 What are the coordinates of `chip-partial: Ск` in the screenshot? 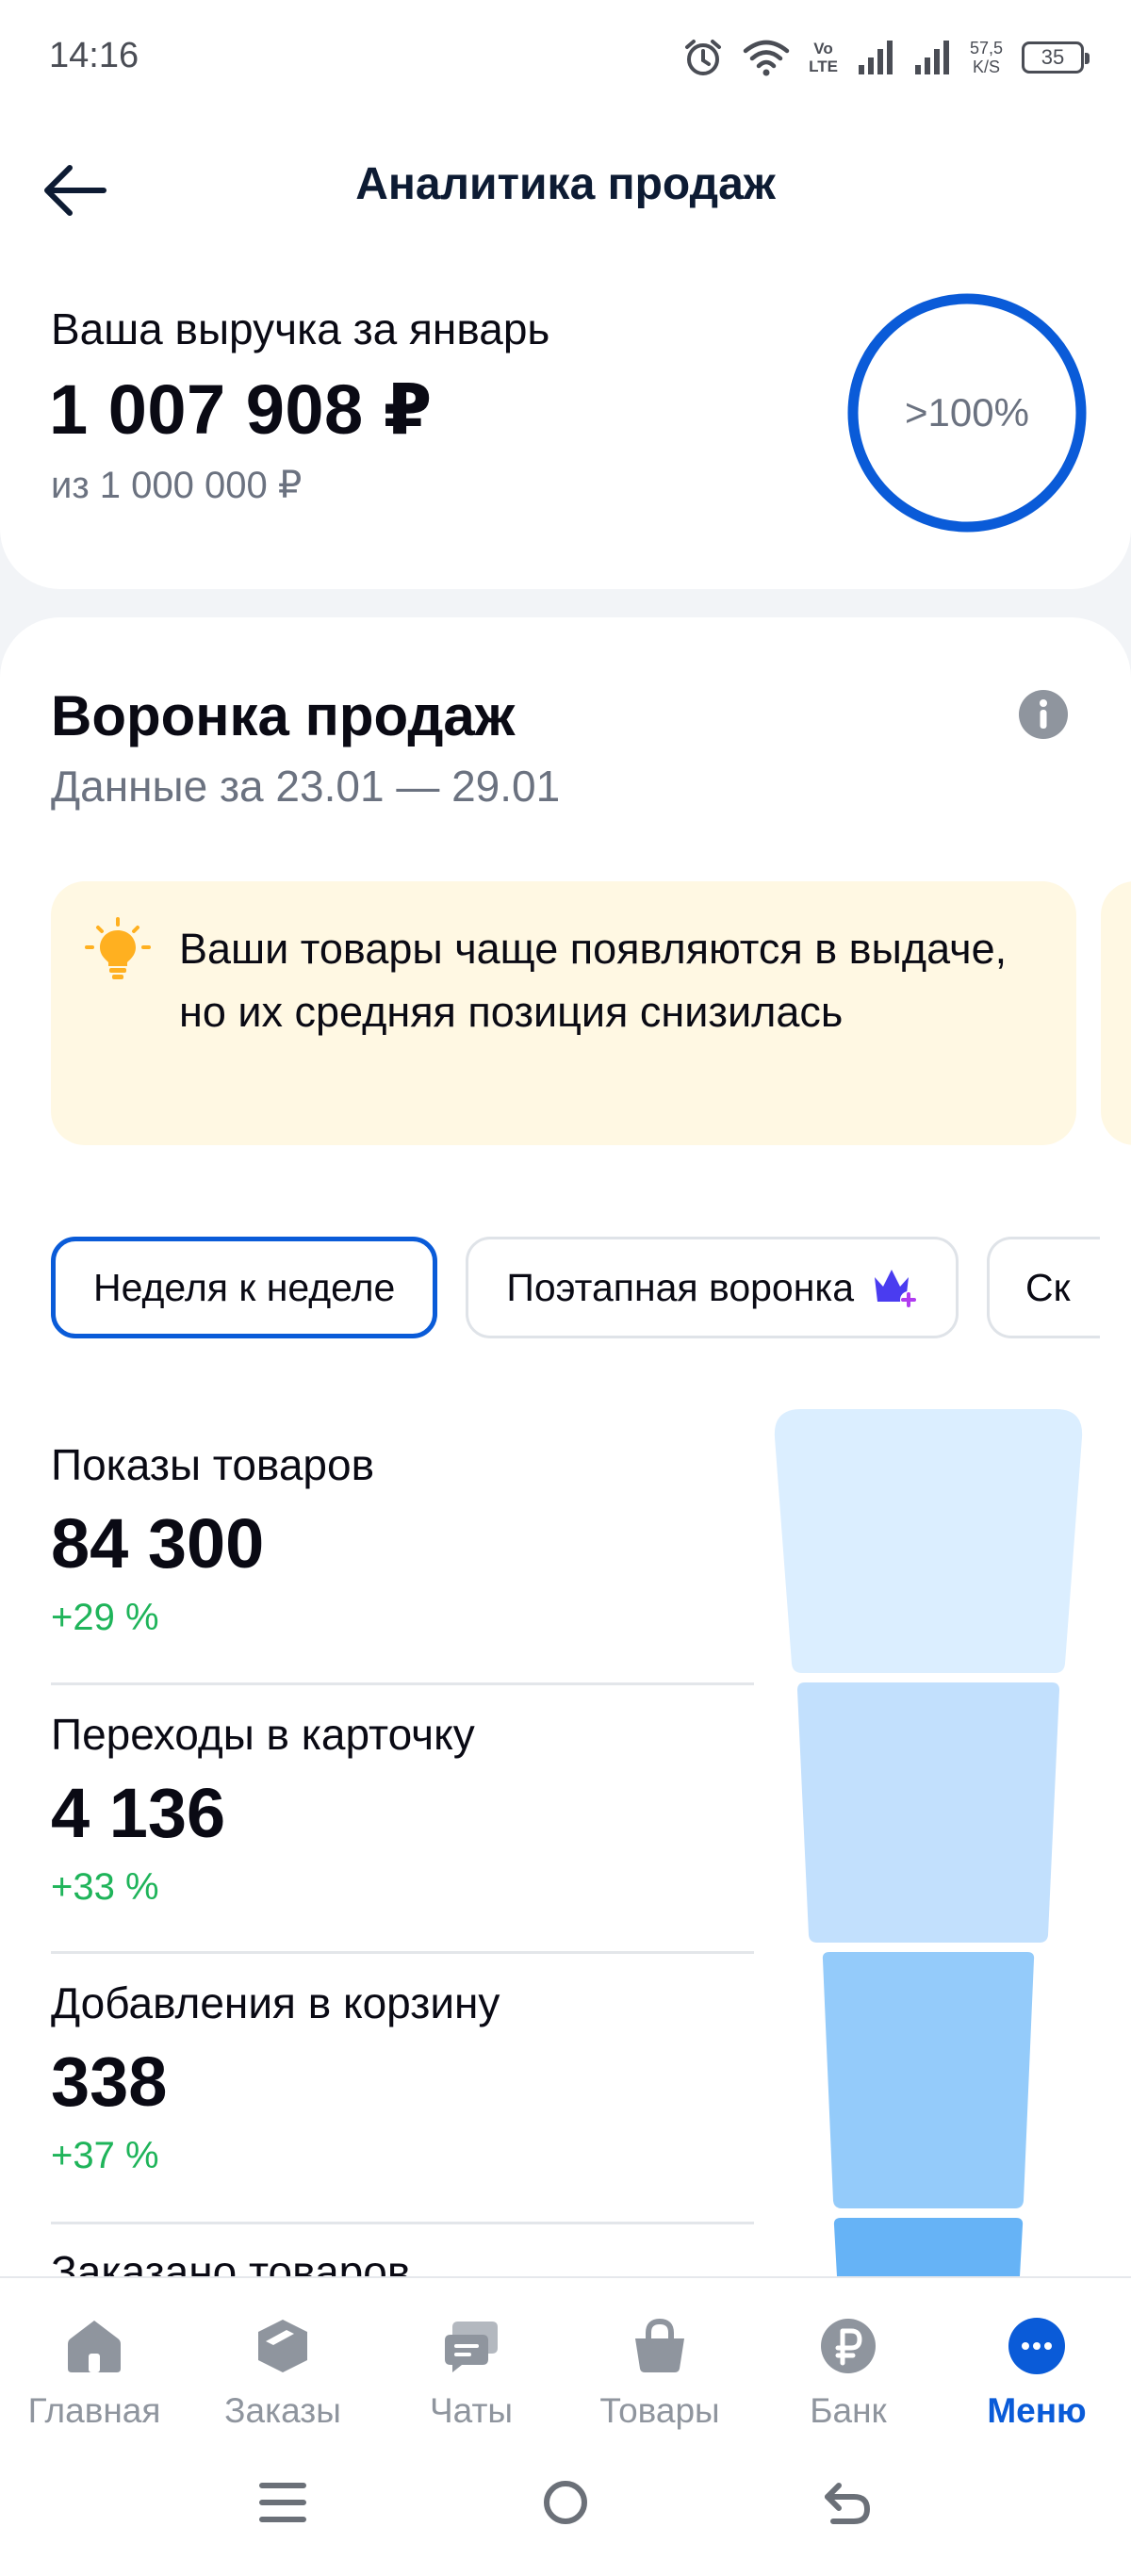 It's located at (1044, 1287).